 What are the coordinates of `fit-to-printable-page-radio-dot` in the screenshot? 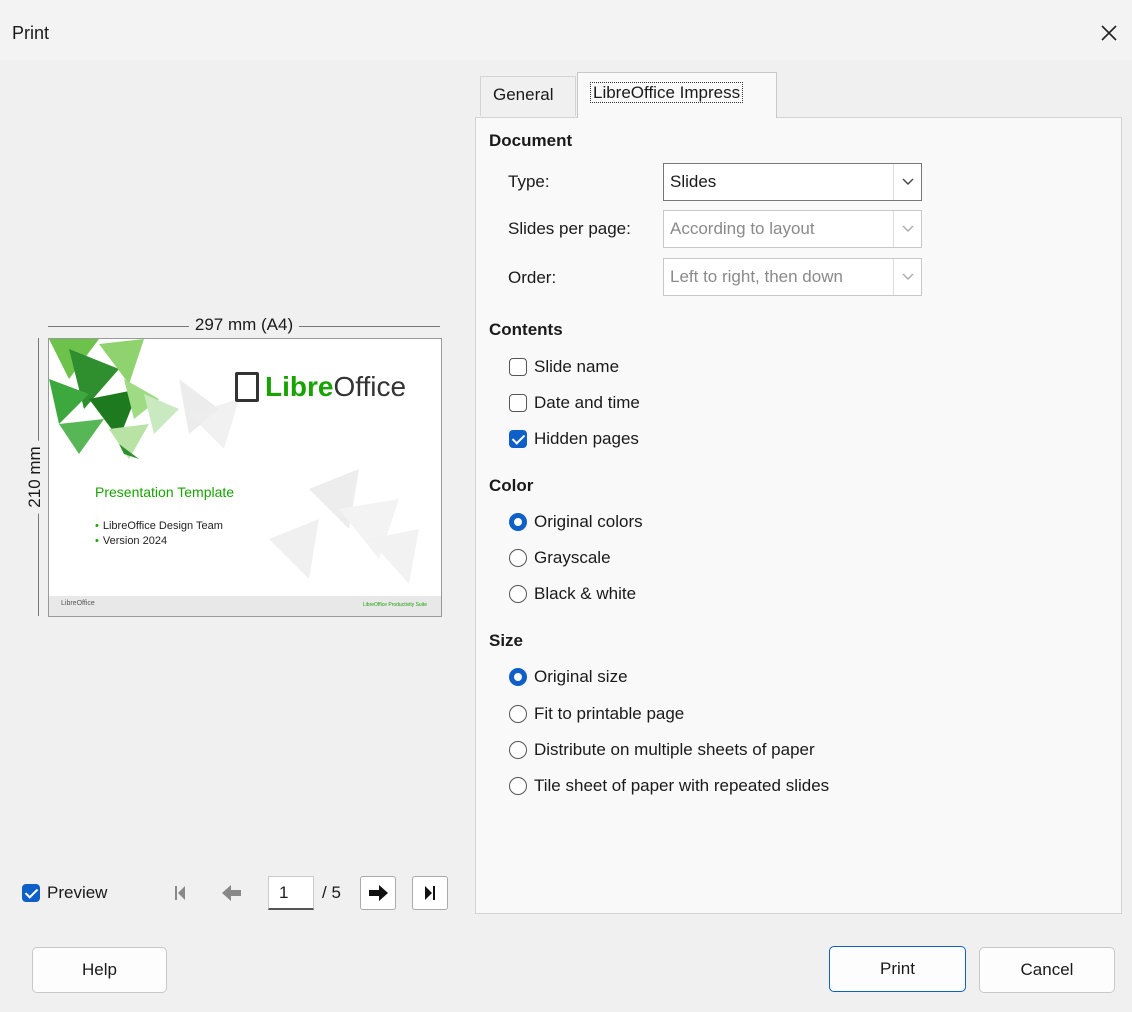 It's located at (518, 714).